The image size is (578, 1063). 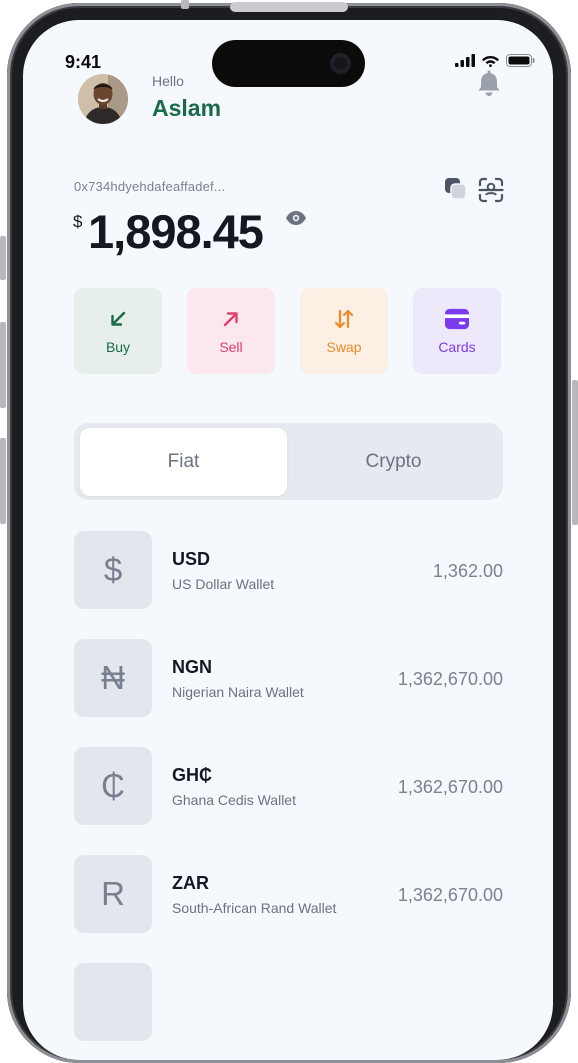 I want to click on front-camera, so click(x=340, y=63).